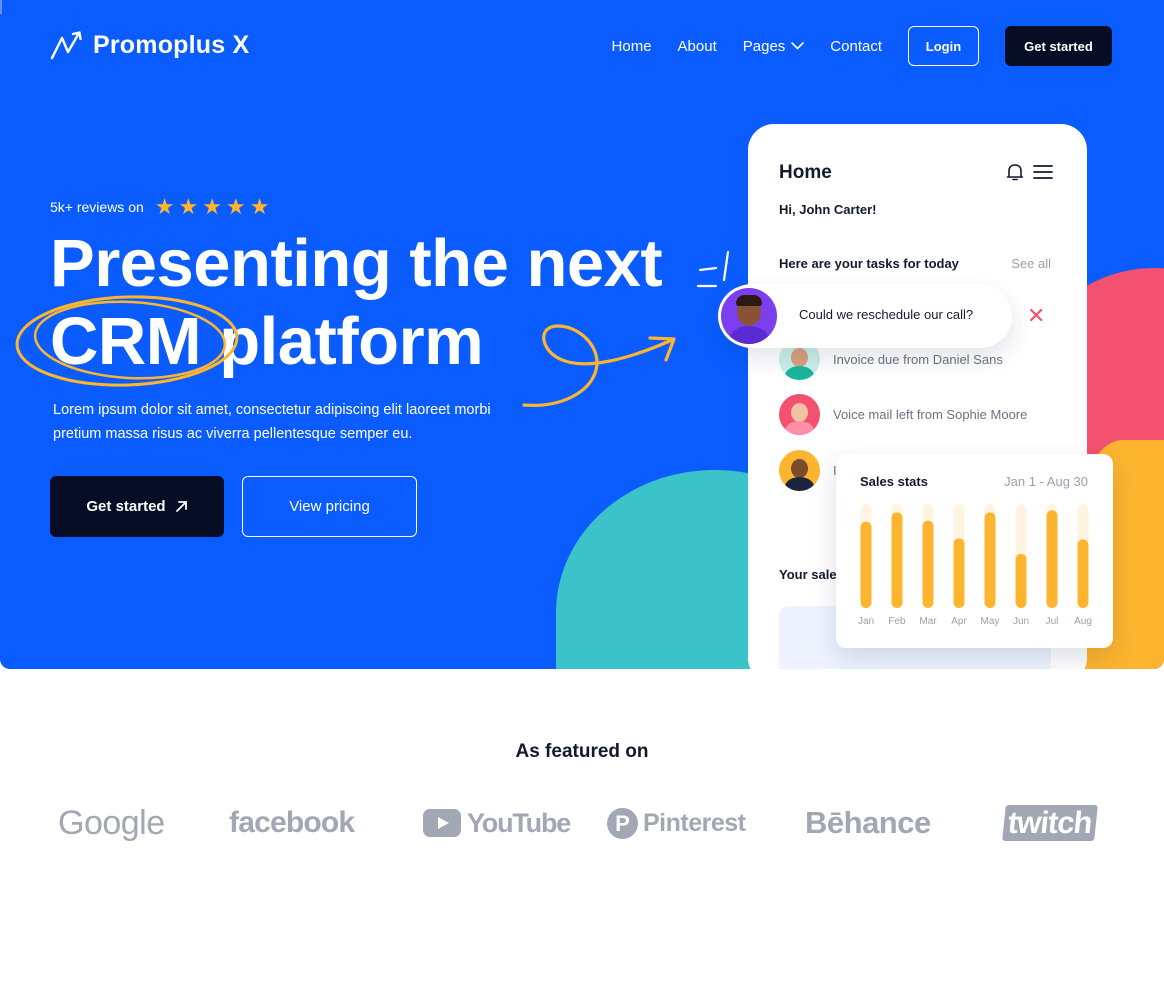  I want to click on corner-marker, so click(1, 7).